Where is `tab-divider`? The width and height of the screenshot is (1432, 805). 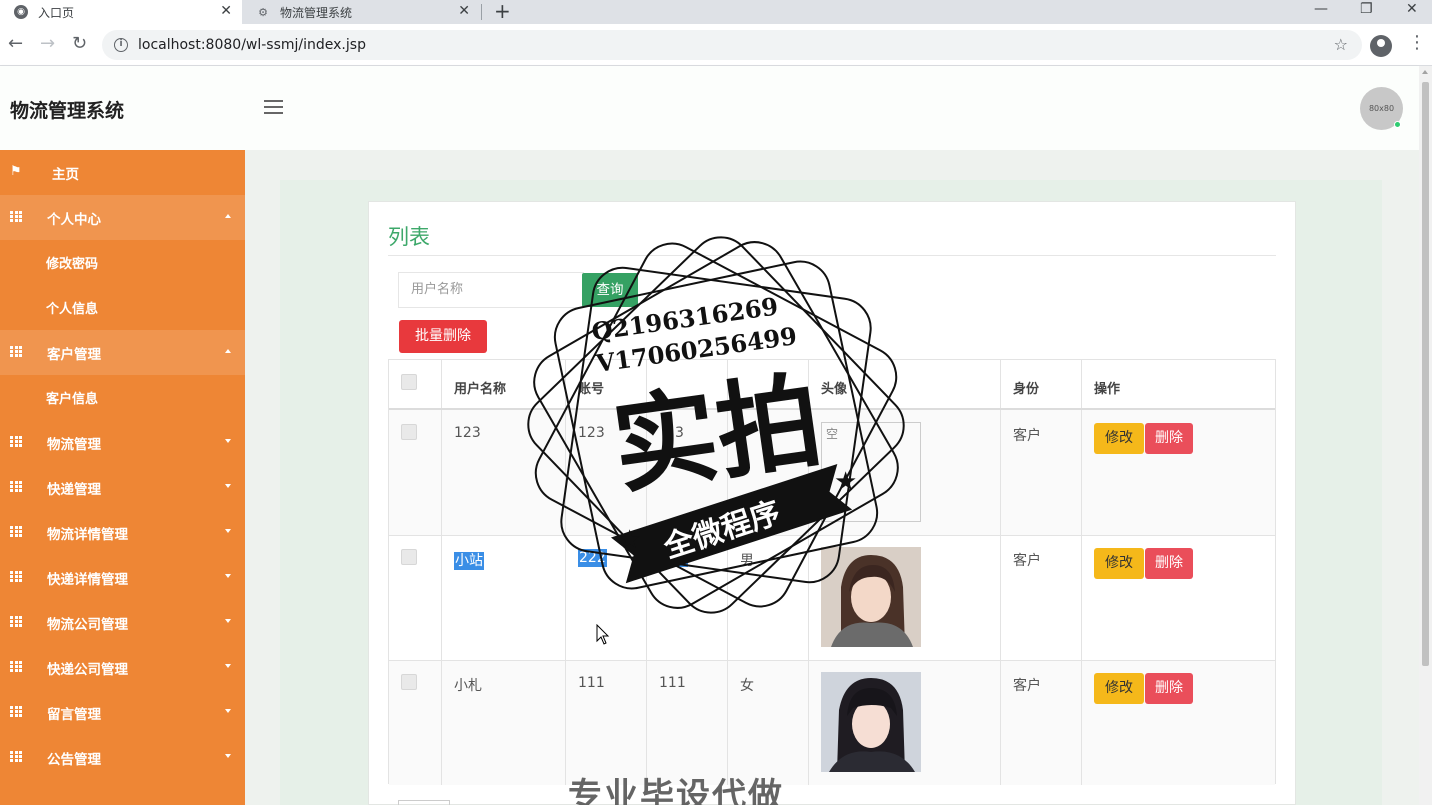 tab-divider is located at coordinates (481, 12).